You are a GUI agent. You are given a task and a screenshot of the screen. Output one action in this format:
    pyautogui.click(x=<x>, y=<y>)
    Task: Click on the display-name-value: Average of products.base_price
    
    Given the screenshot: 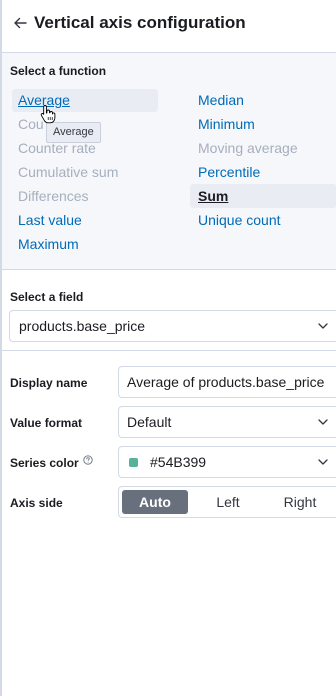 What is the action you would take?
    pyautogui.click(x=226, y=382)
    